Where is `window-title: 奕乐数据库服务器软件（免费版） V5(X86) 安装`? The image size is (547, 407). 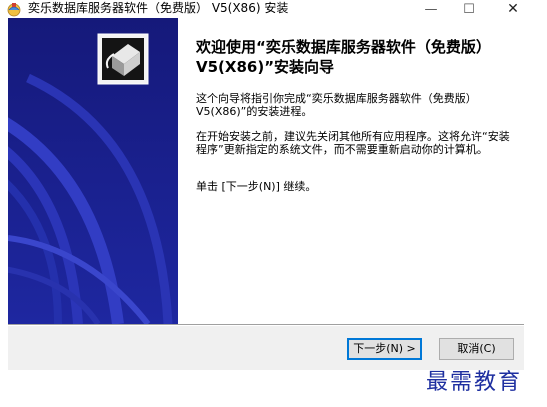 window-title: 奕乐数据库服务器软件（免费版） V5(X86) 安装 is located at coordinates (158, 8).